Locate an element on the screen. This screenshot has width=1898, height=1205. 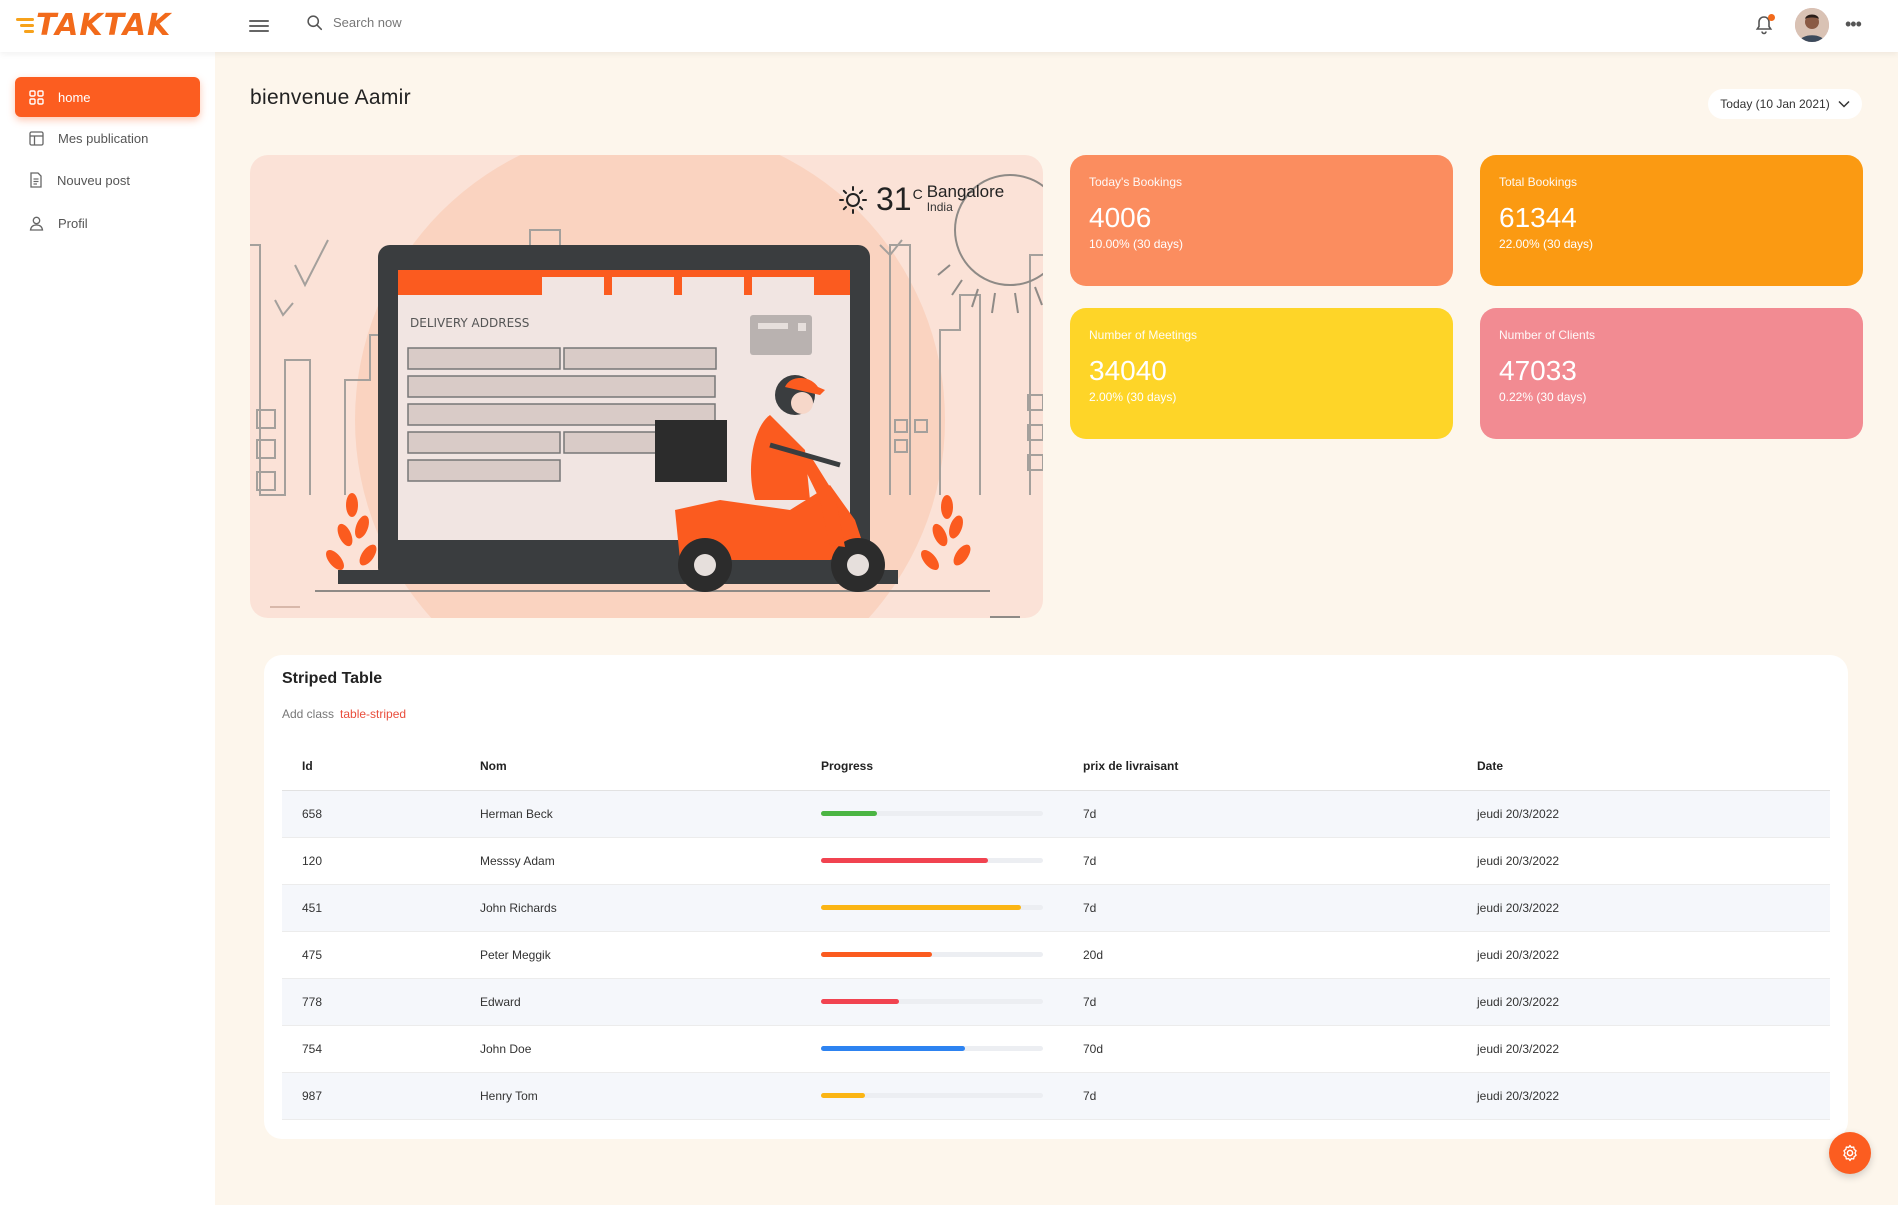
avatar is located at coordinates (1812, 25).